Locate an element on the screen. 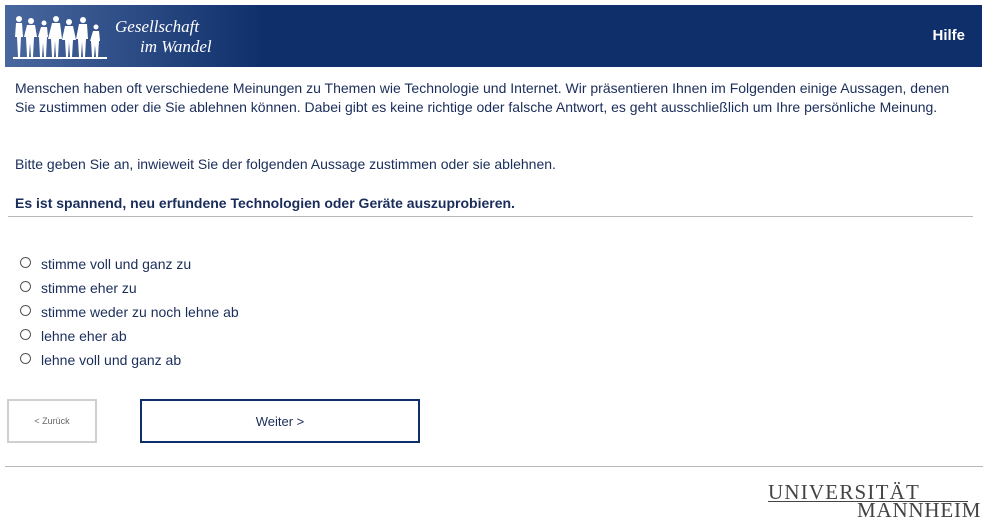  help-link: Hilfe is located at coordinates (948, 35).